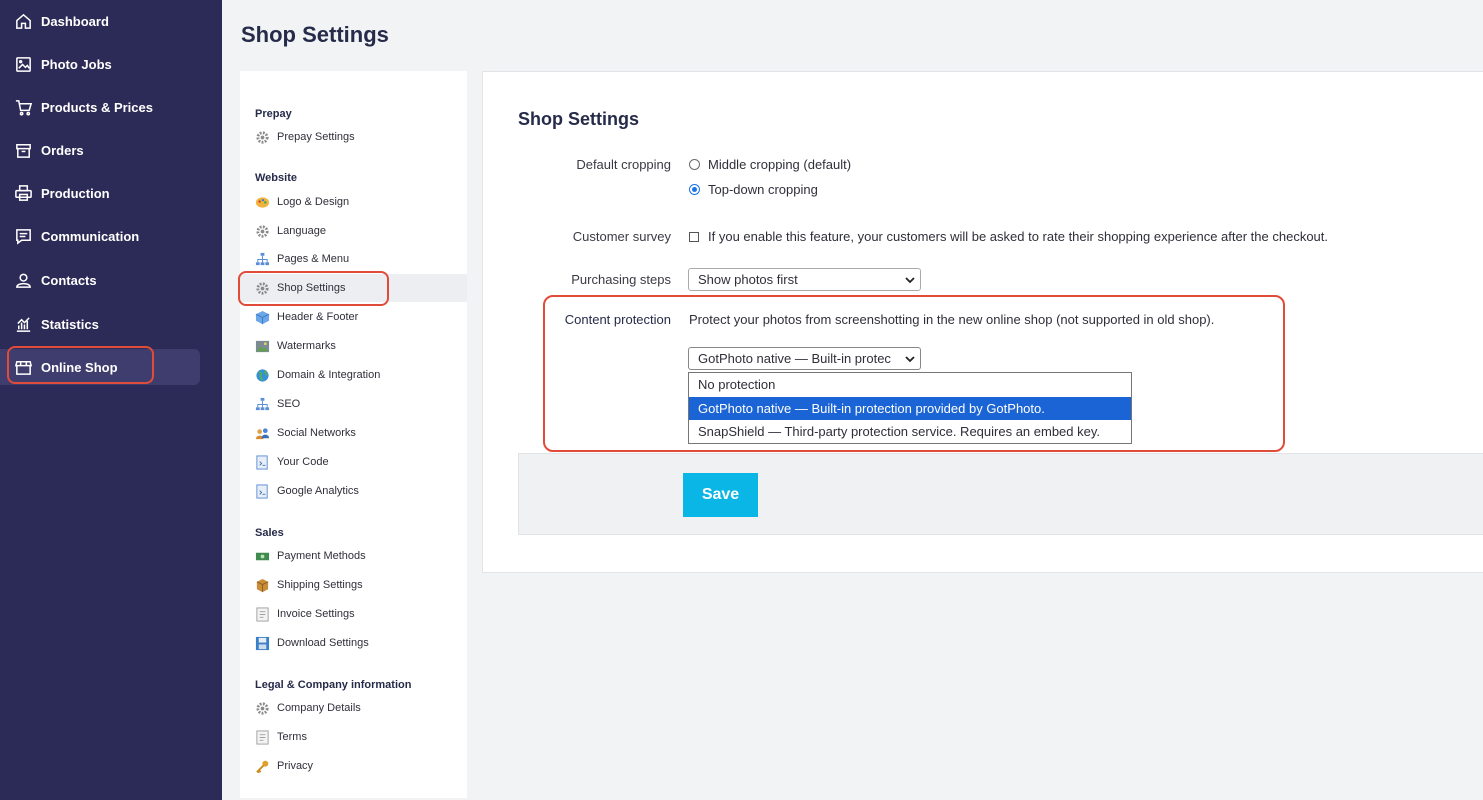  Describe the element at coordinates (320, 585) in the screenshot. I see `menu-label: Shipping Settings` at that location.